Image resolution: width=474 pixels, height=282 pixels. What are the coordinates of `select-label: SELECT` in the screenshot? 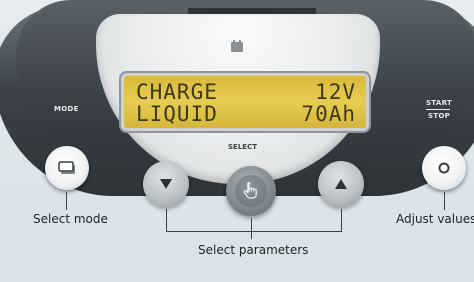 It's located at (242, 147).